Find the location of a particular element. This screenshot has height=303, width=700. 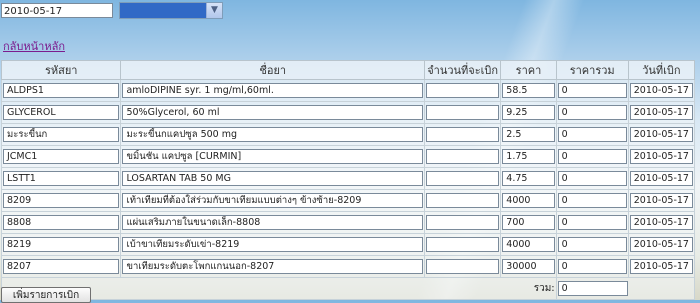

drug-name-field: ขาเทียมระดับตะโพกแกนนอก-8207 is located at coordinates (273, 266).